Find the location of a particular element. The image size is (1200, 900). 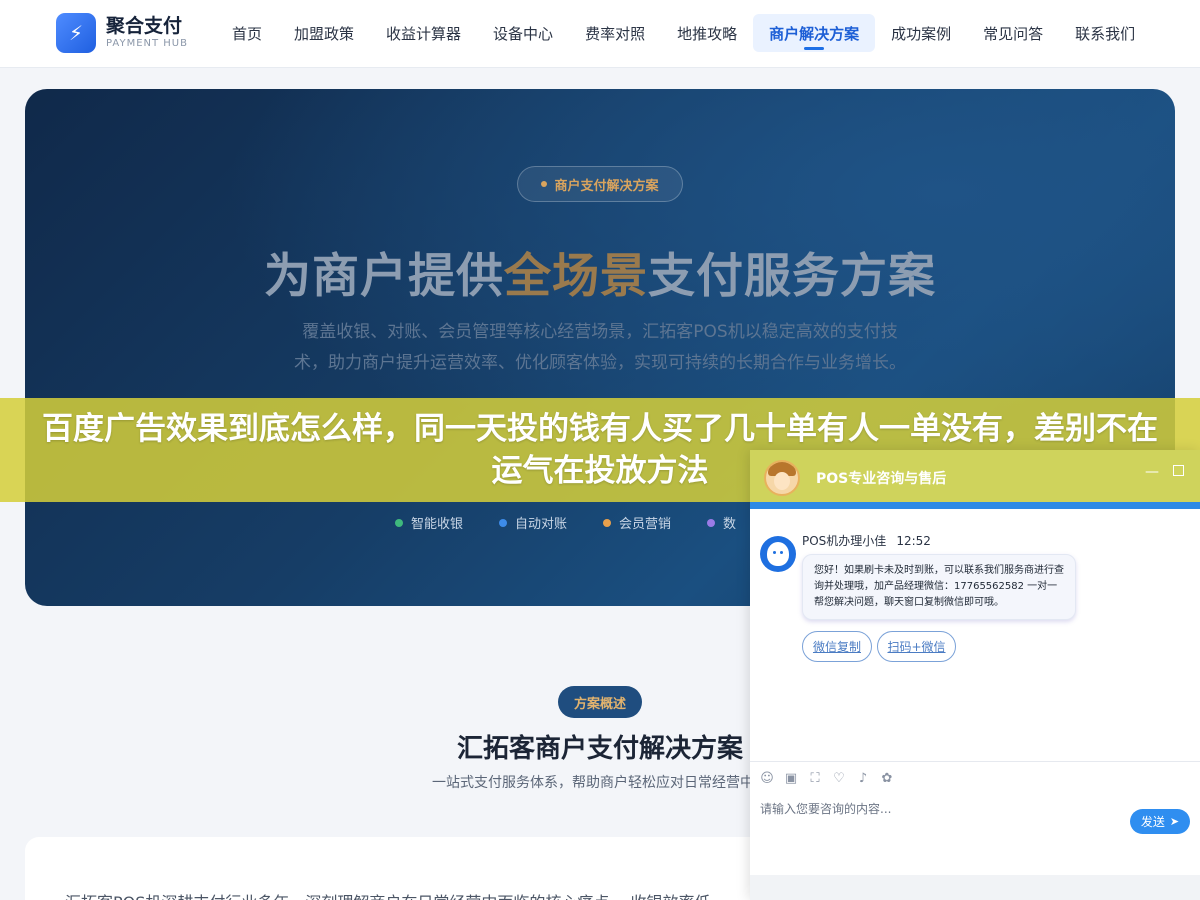

chat-toolbar: ☺ ▣ ⛶ ♡ ♪ ✿ is located at coordinates (975, 778).